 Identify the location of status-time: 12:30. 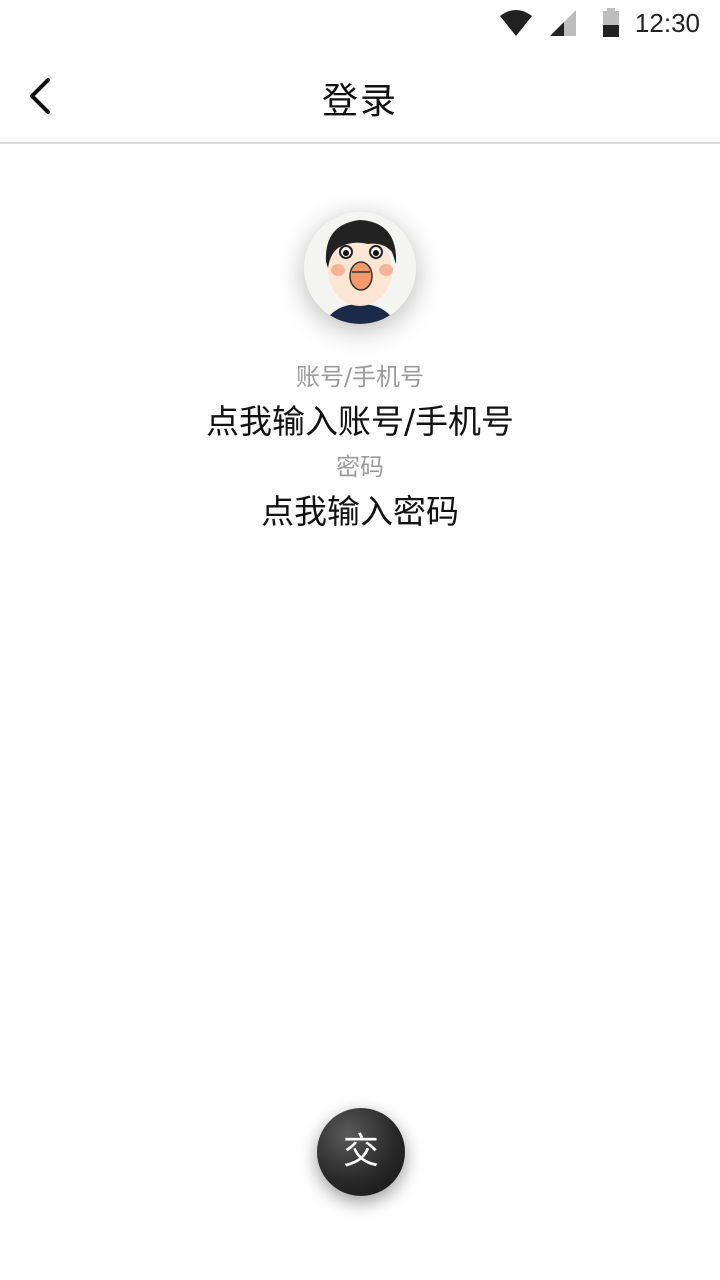
(667, 23).